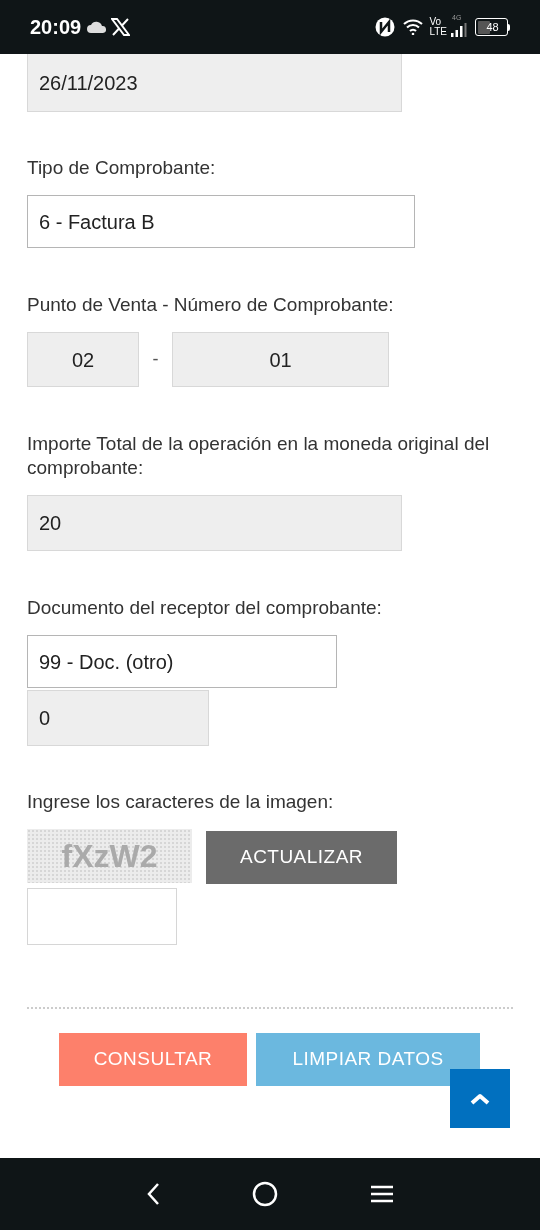 This screenshot has height=1230, width=540. I want to click on field-label: Ingrese los caracteres de la imagen:, so click(181, 802).